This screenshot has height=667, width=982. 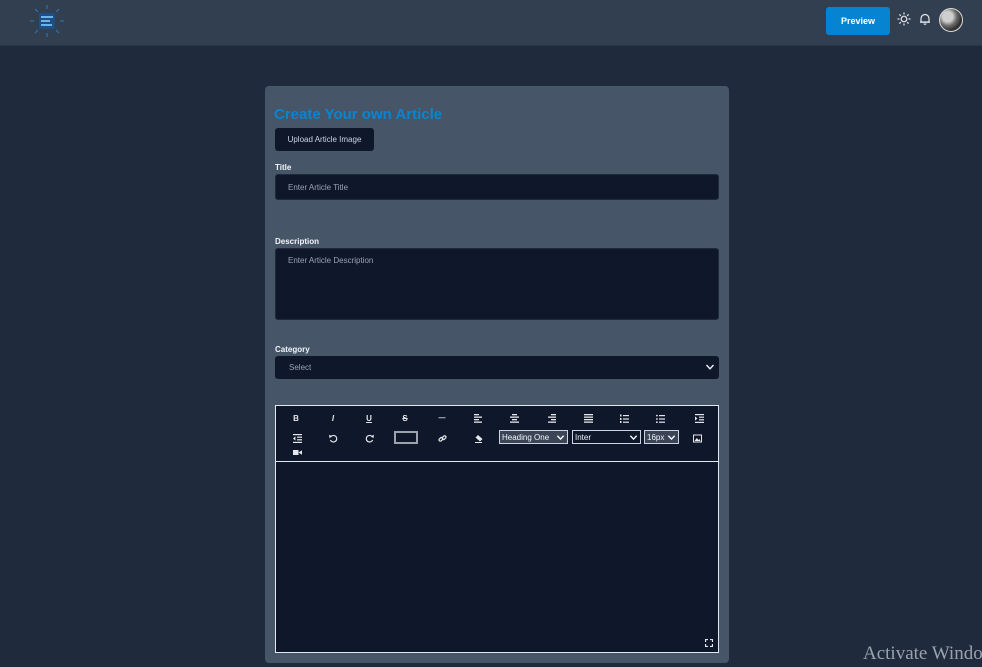 What do you see at coordinates (296, 418) in the screenshot?
I see `bold-button: B` at bounding box center [296, 418].